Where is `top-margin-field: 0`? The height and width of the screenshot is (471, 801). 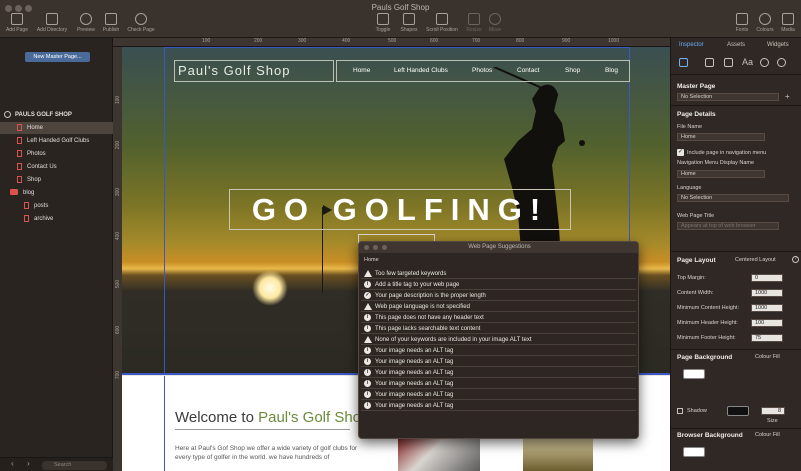 top-margin-field: 0 is located at coordinates (767, 278).